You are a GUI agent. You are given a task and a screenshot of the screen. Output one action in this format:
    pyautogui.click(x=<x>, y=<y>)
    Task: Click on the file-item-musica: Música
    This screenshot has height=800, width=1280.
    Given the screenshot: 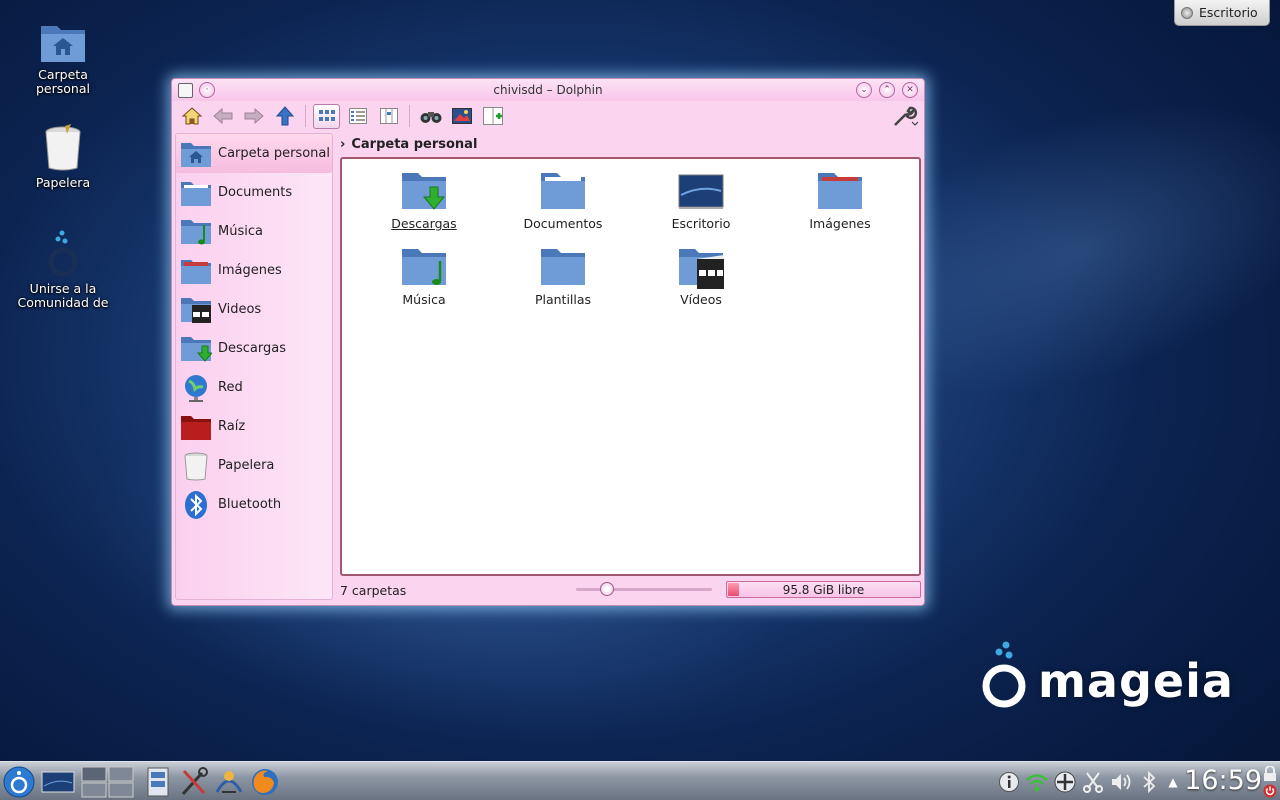 What is the action you would take?
    pyautogui.click(x=424, y=276)
    